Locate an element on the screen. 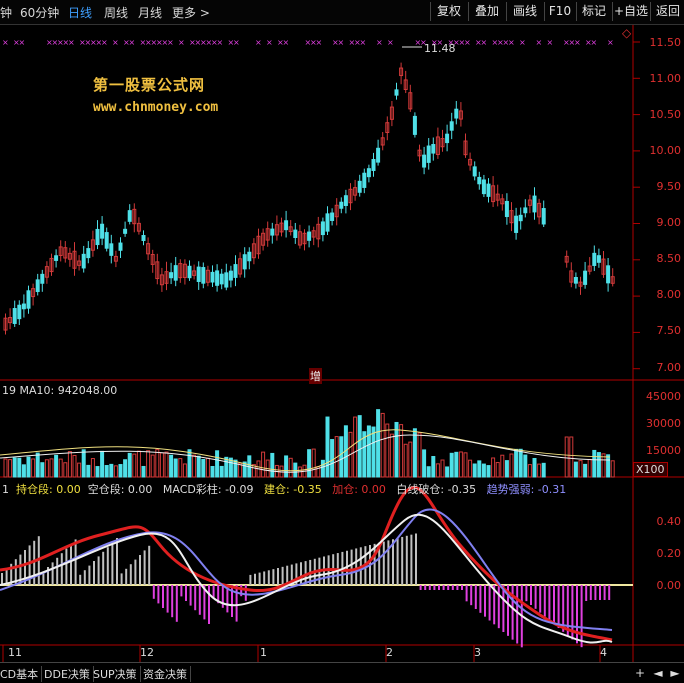 The image size is (684, 683). f10-button: F10 is located at coordinates (559, 11).